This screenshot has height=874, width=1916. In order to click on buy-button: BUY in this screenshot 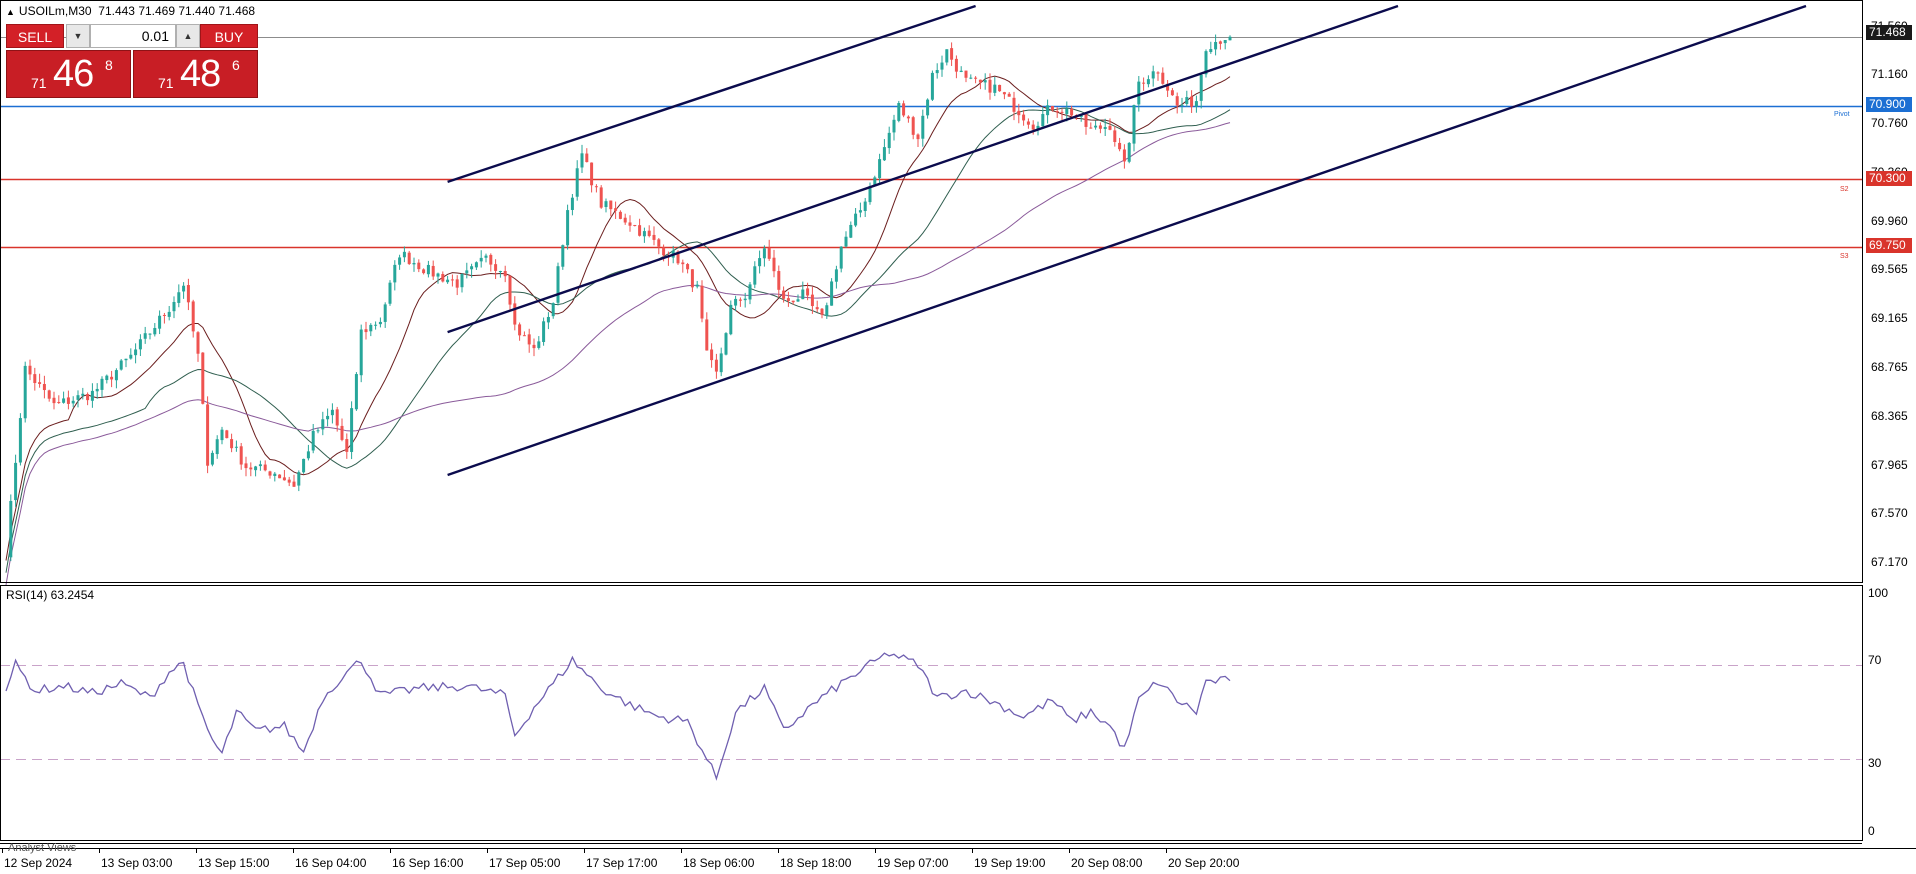, I will do `click(229, 36)`.